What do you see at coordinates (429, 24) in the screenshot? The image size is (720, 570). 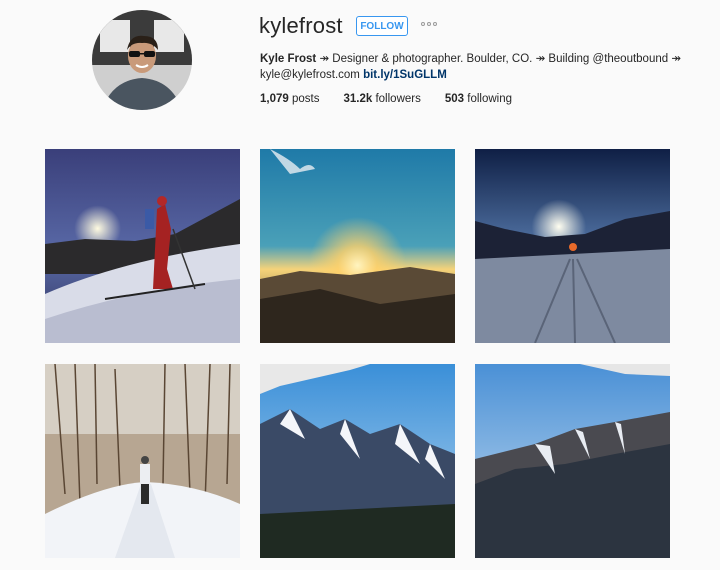 I see `more-options-icon` at bounding box center [429, 24].